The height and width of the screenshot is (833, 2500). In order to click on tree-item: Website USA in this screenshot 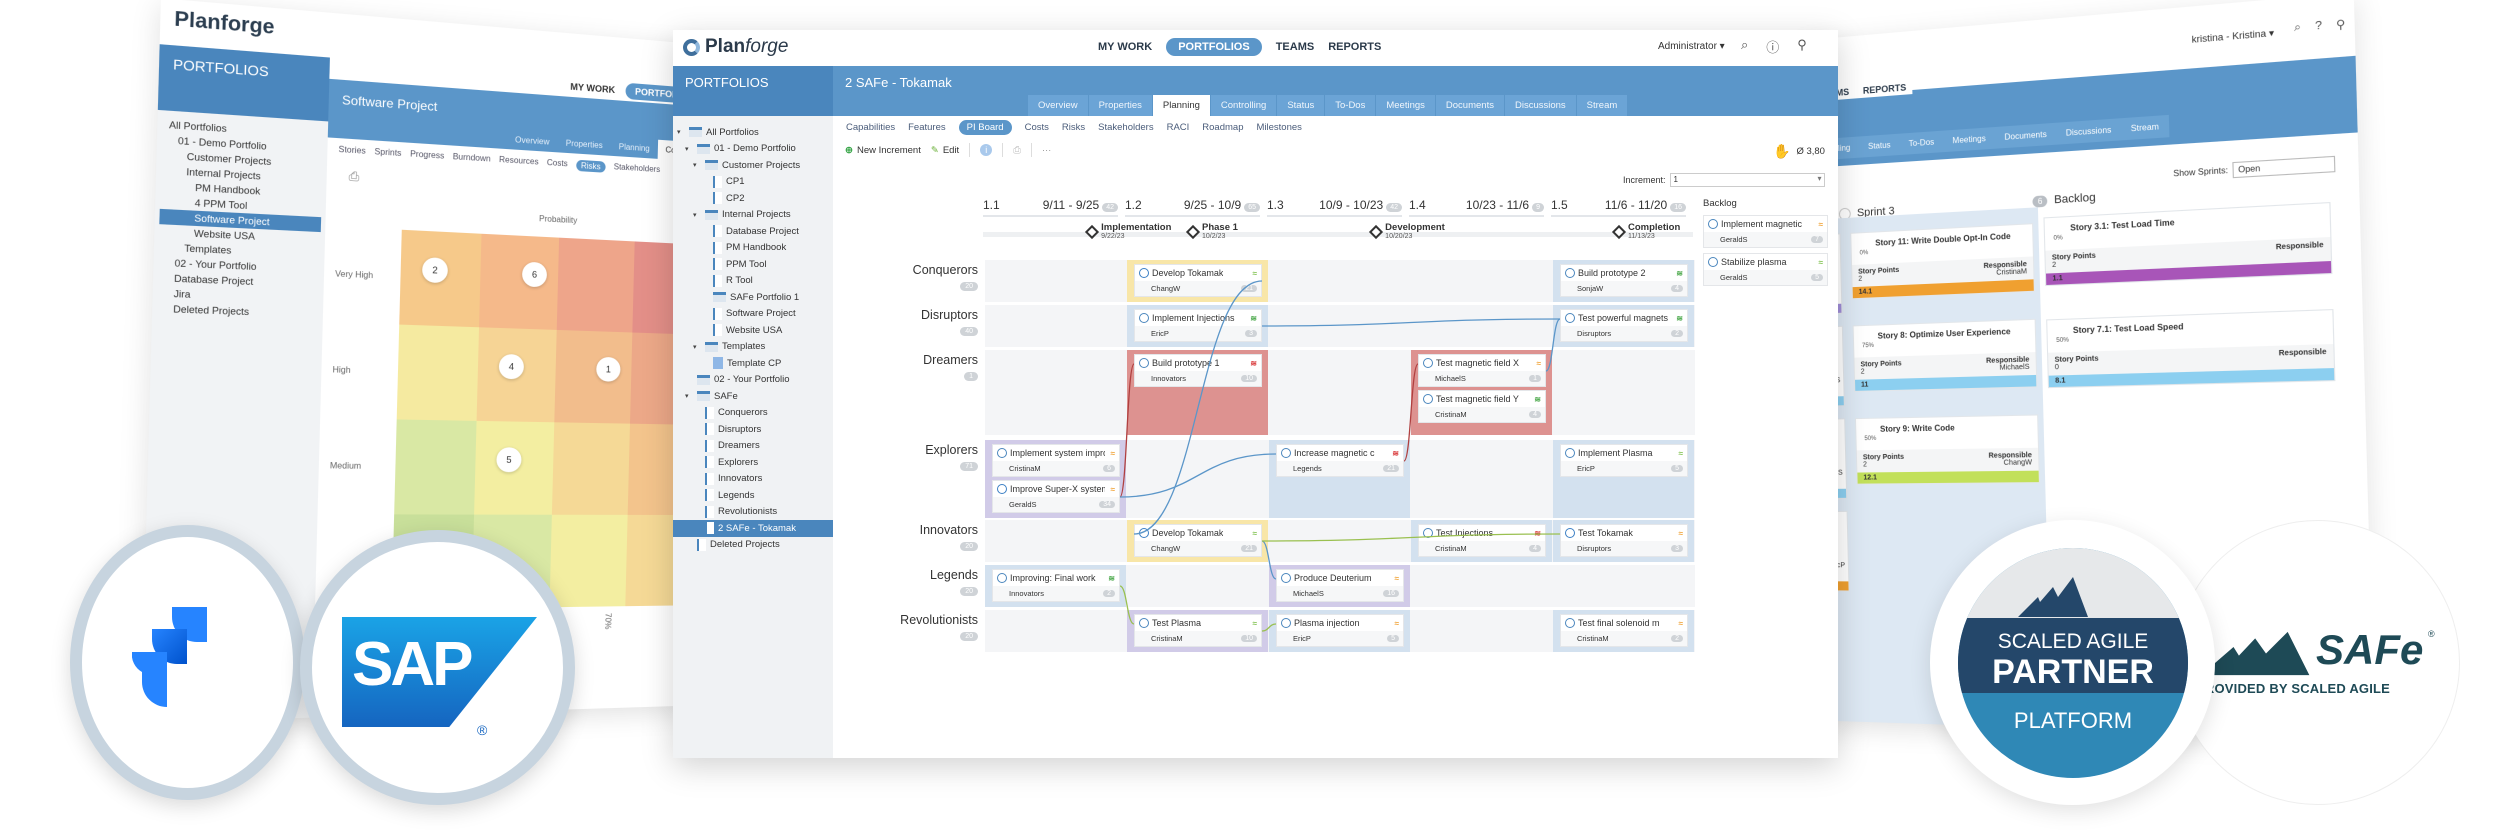, I will do `click(753, 330)`.